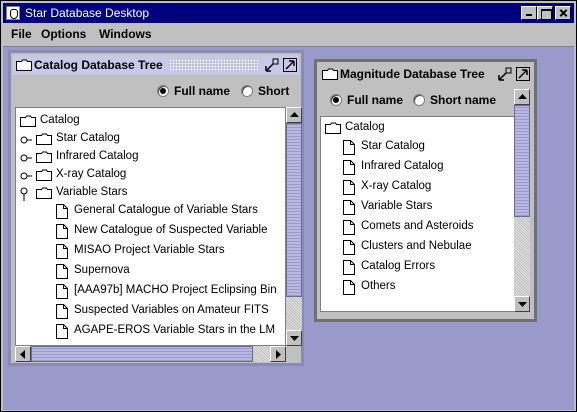 The width and height of the screenshot is (577, 412). What do you see at coordinates (398, 266) in the screenshot?
I see `tree-leaf-label: Catalog Errors` at bounding box center [398, 266].